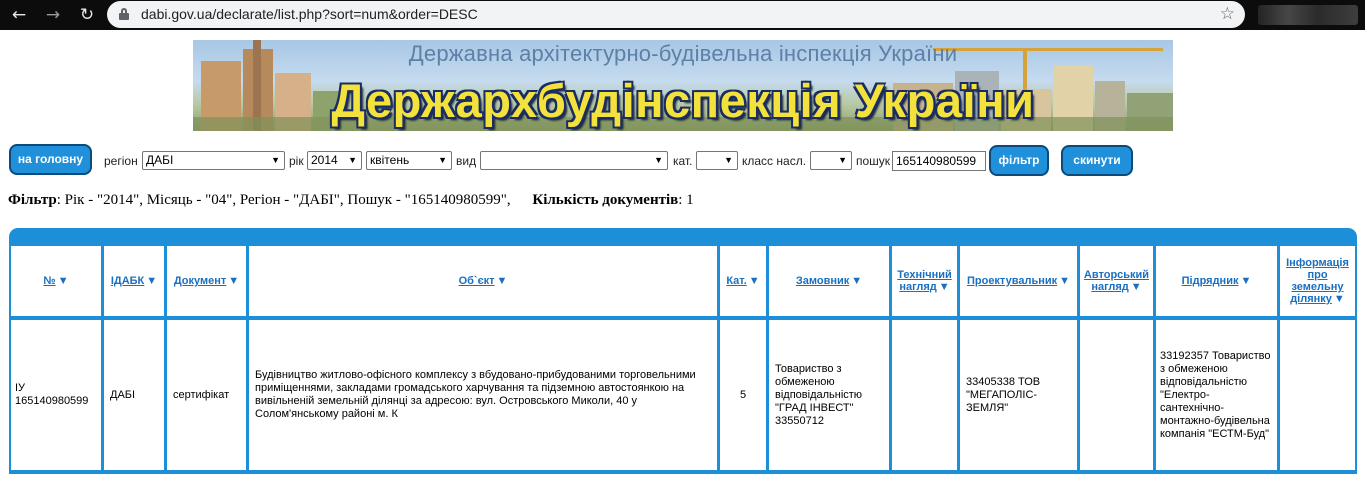 The width and height of the screenshot is (1365, 477). Describe the element at coordinates (324, 160) in the screenshot. I see `year-value: 2014` at that location.